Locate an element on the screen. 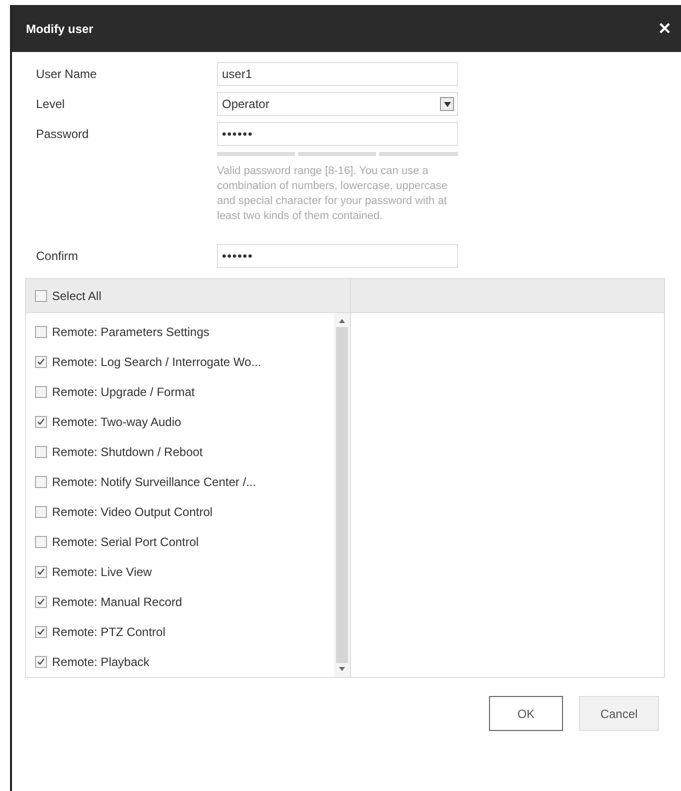  close-button: ✕ is located at coordinates (664, 28).